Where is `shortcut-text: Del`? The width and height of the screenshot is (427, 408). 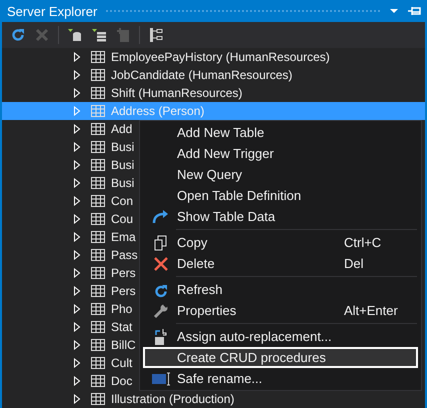 shortcut-text: Del is located at coordinates (354, 263).